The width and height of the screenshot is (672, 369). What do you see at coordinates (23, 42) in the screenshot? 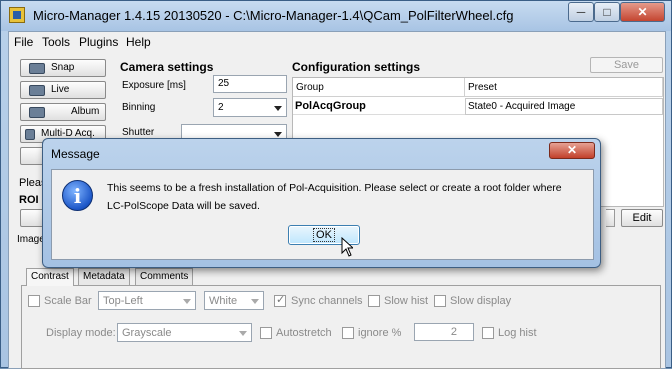
I see `menu-file: File` at bounding box center [23, 42].